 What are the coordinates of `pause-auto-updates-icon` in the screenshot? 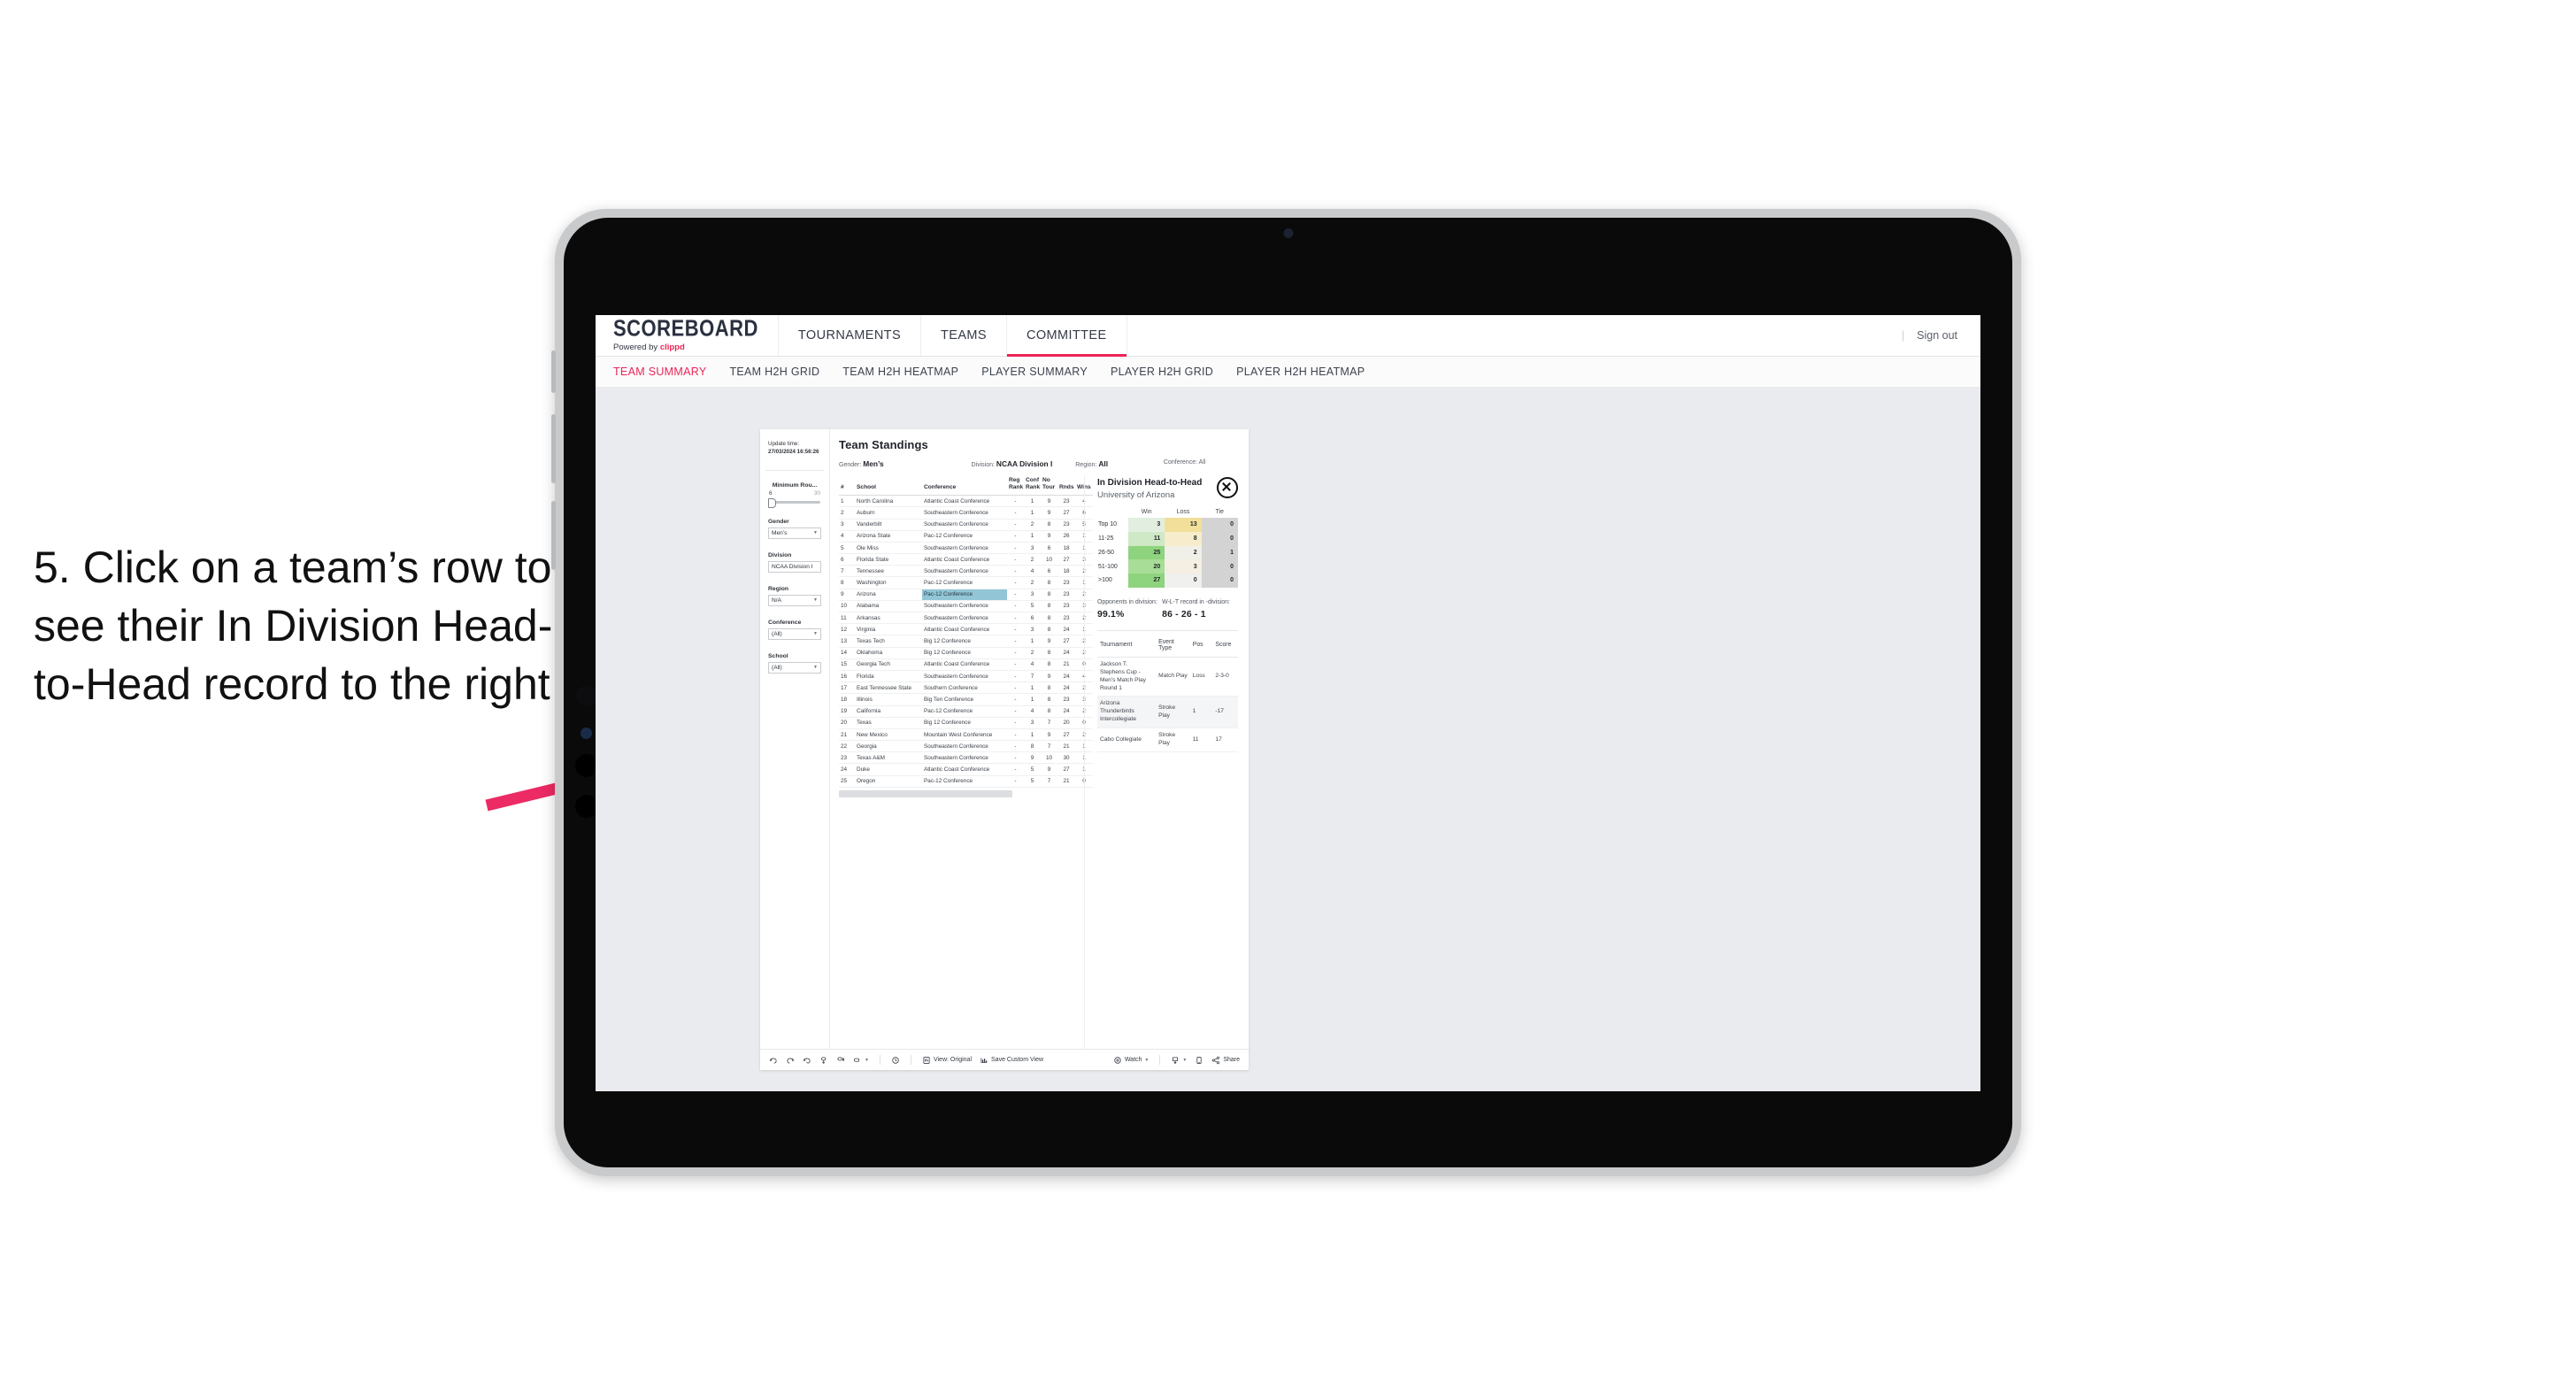 It's located at (840, 1060).